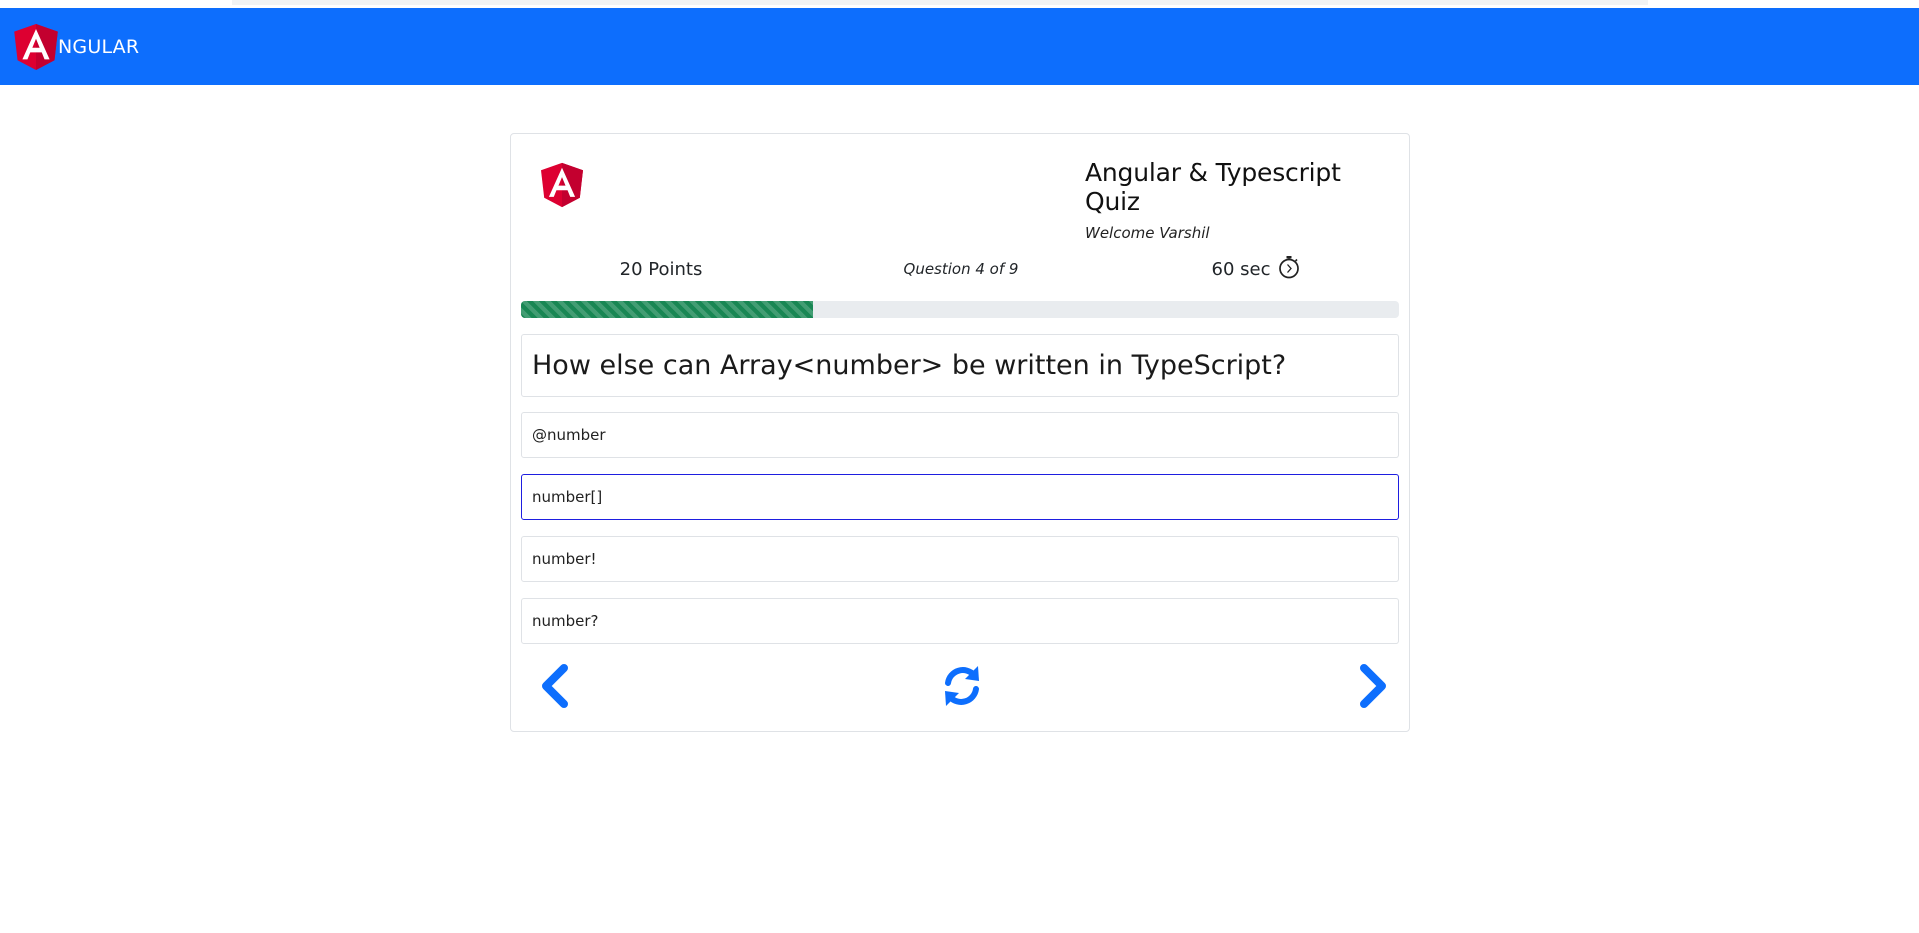 This screenshot has width=1919, height=933. What do you see at coordinates (1213, 187) in the screenshot?
I see `quiz-title: Angular & Typescript Quiz` at bounding box center [1213, 187].